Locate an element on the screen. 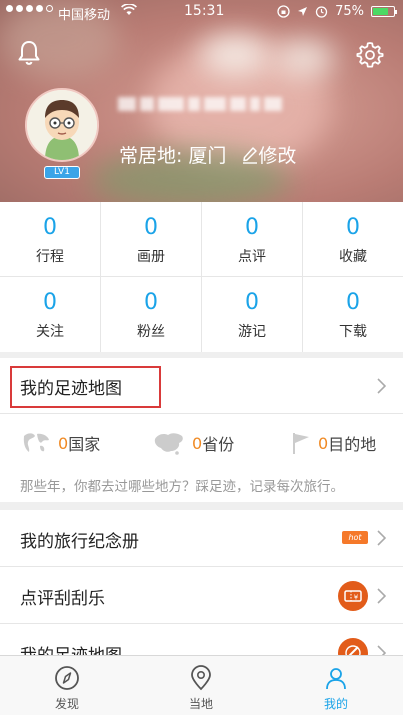 The width and height of the screenshot is (403, 715). stat-trips: 0 行程 is located at coordinates (50, 239).